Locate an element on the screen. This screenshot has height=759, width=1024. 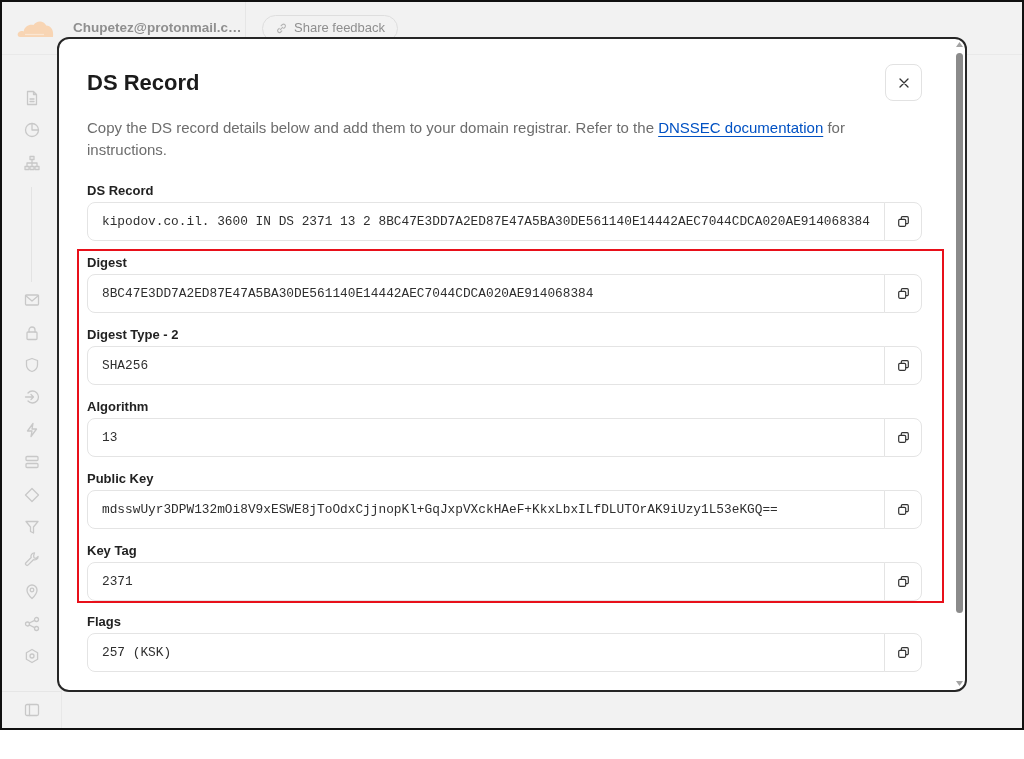
close-icon is located at coordinates (903, 82).